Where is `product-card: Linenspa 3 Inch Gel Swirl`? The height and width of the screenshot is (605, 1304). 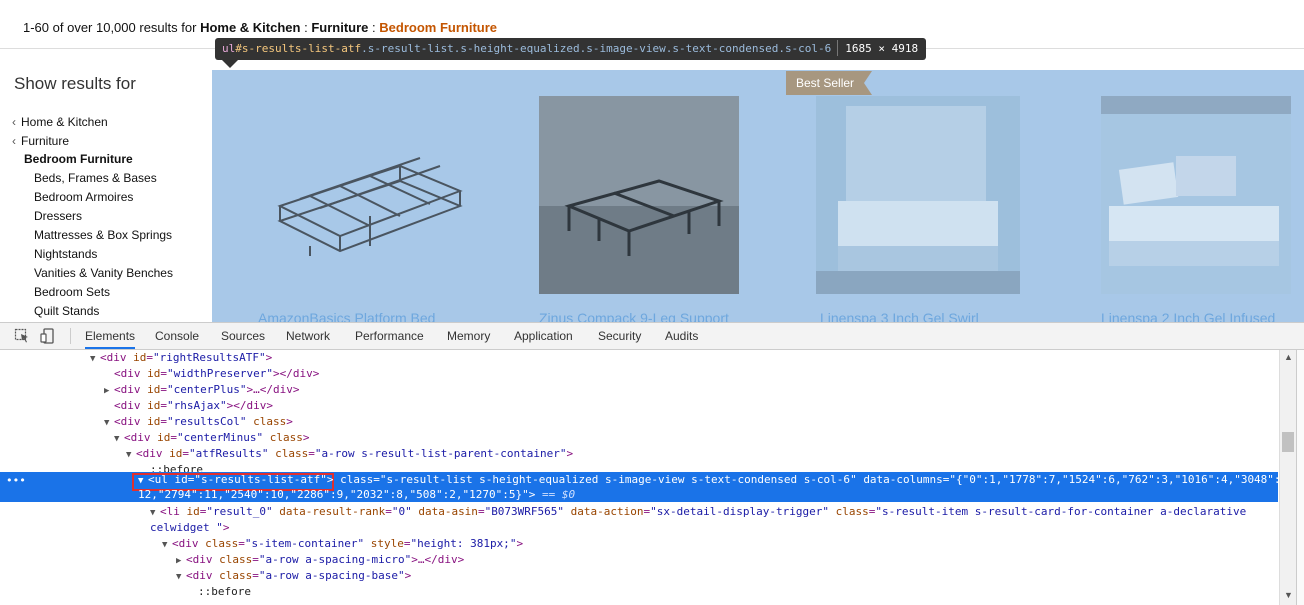 product-card: Linenspa 3 Inch Gel Swirl is located at coordinates (923, 196).